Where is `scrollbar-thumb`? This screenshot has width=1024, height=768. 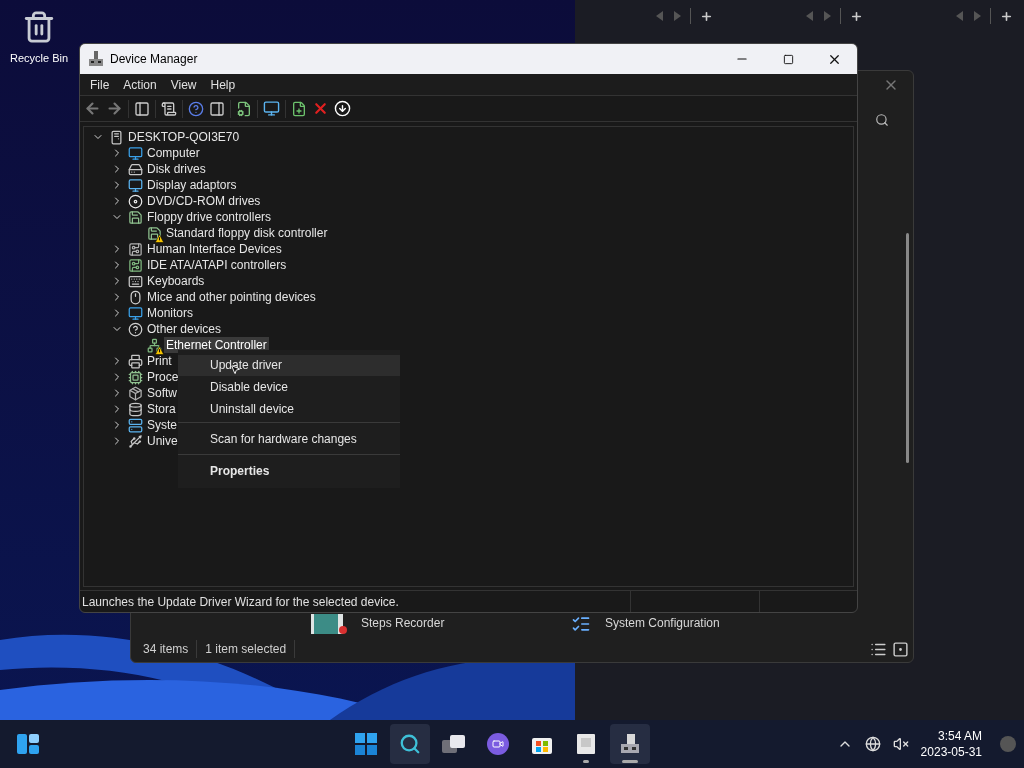
scrollbar-thumb is located at coordinates (907, 348).